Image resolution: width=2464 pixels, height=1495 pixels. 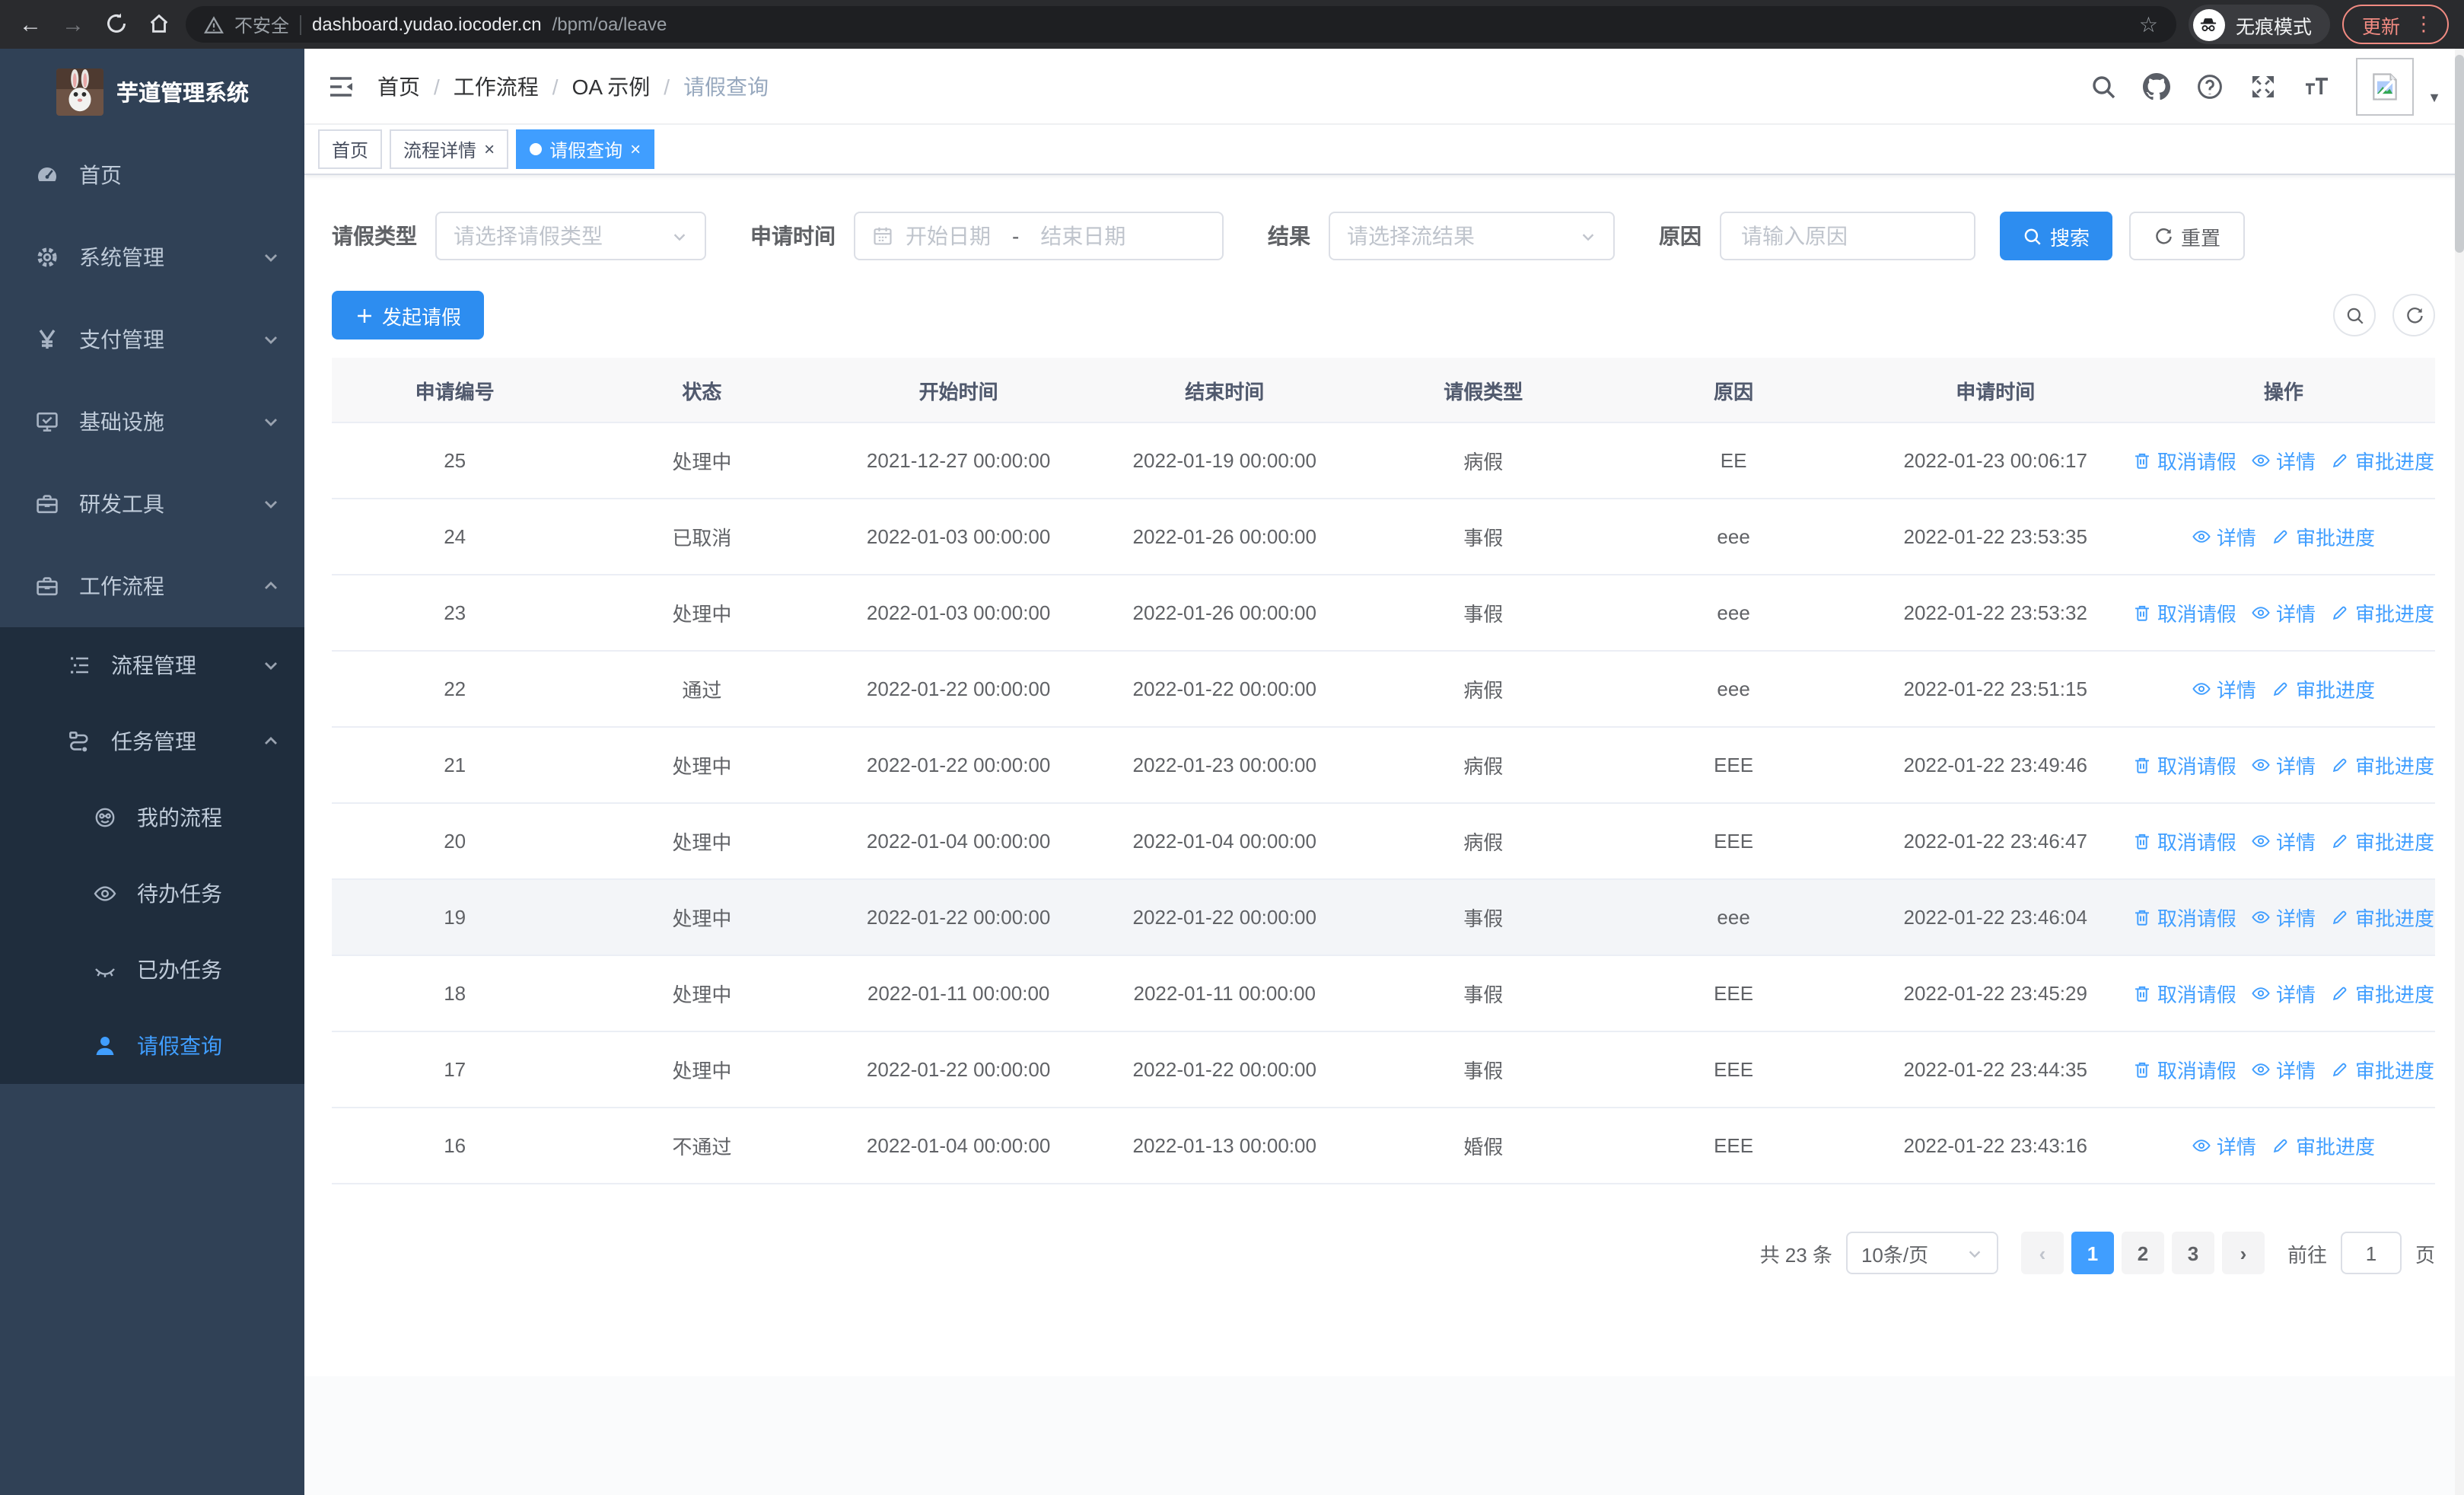 I want to click on apply-time-range-picker: 开始日期 - 结束日期, so click(x=1039, y=236).